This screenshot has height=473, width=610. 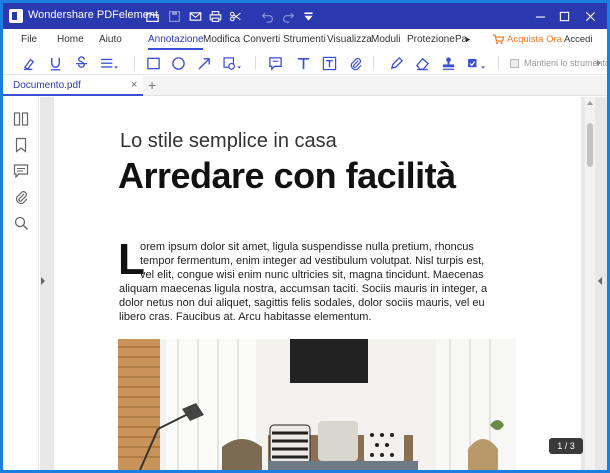 I want to click on keep-tool-selected-checkbox, so click(x=514, y=63).